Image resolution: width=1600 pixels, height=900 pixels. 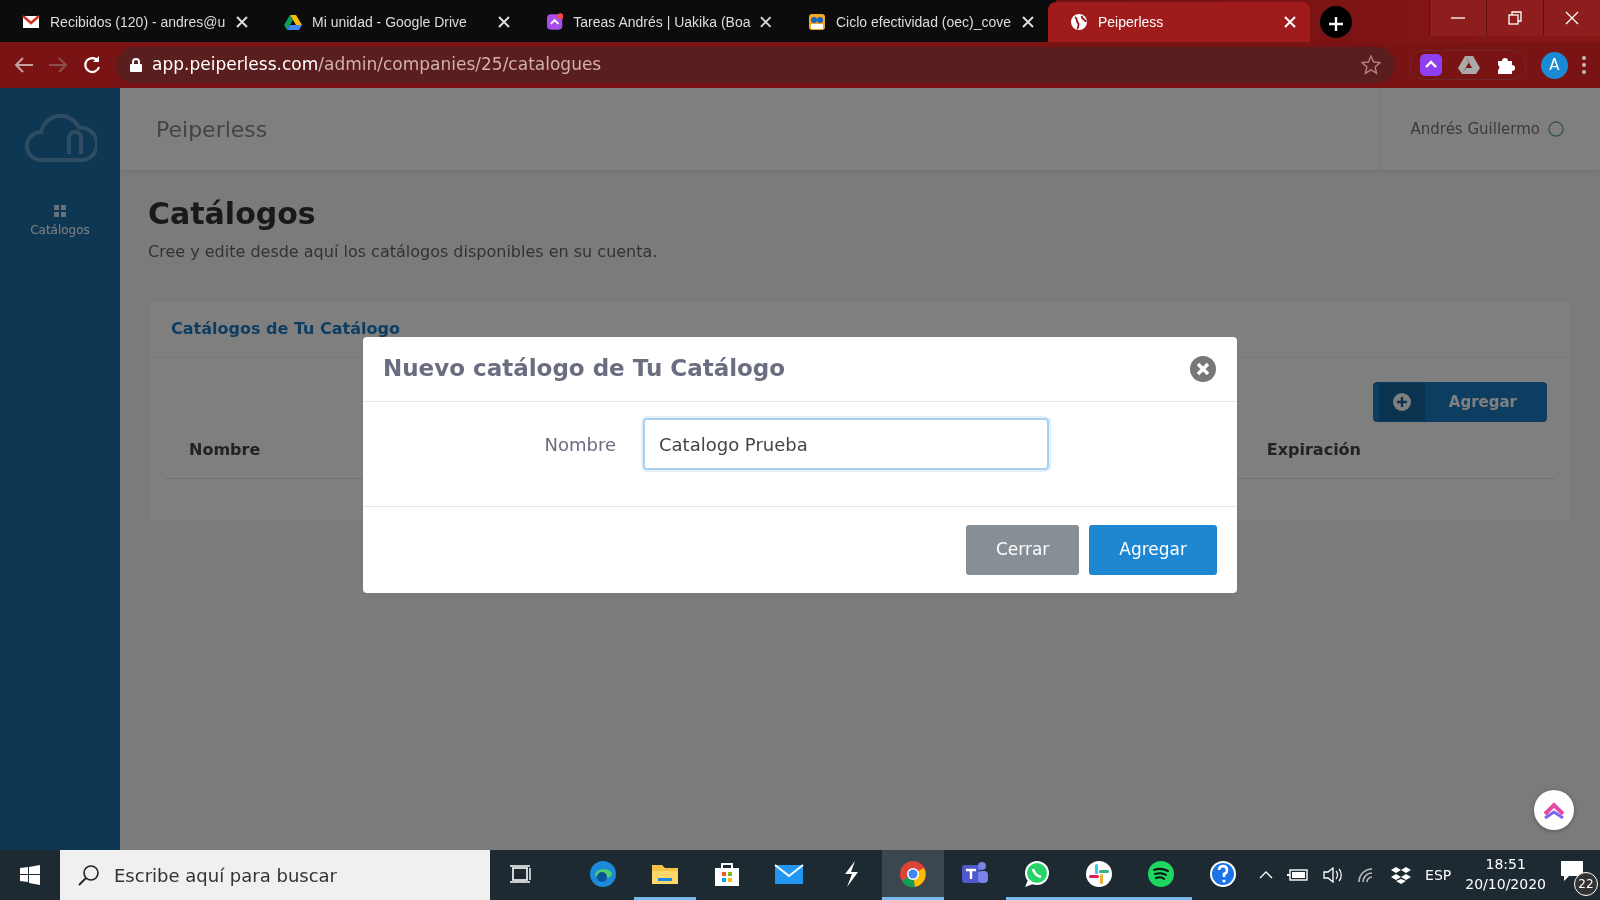 I want to click on chat-bubble-icon, so click(x=1037, y=873).